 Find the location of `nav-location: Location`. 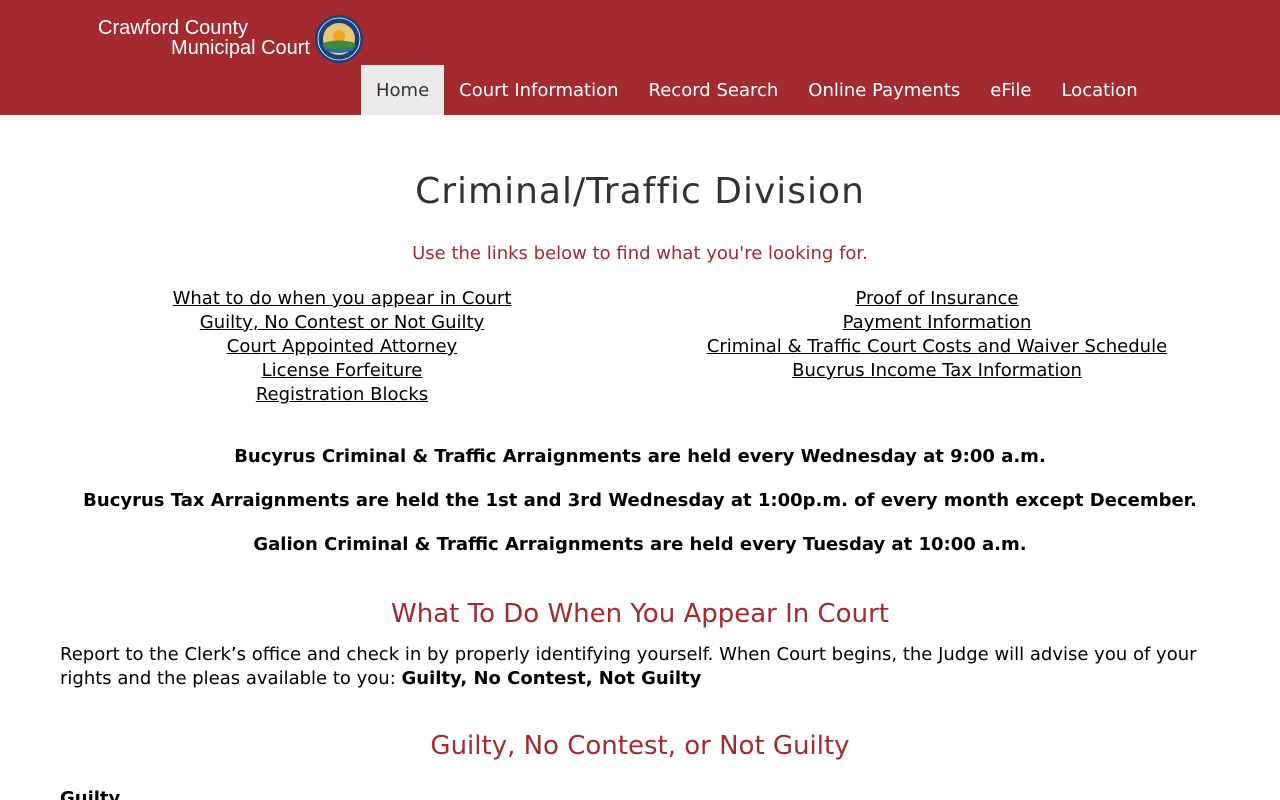

nav-location: Location is located at coordinates (1099, 90).